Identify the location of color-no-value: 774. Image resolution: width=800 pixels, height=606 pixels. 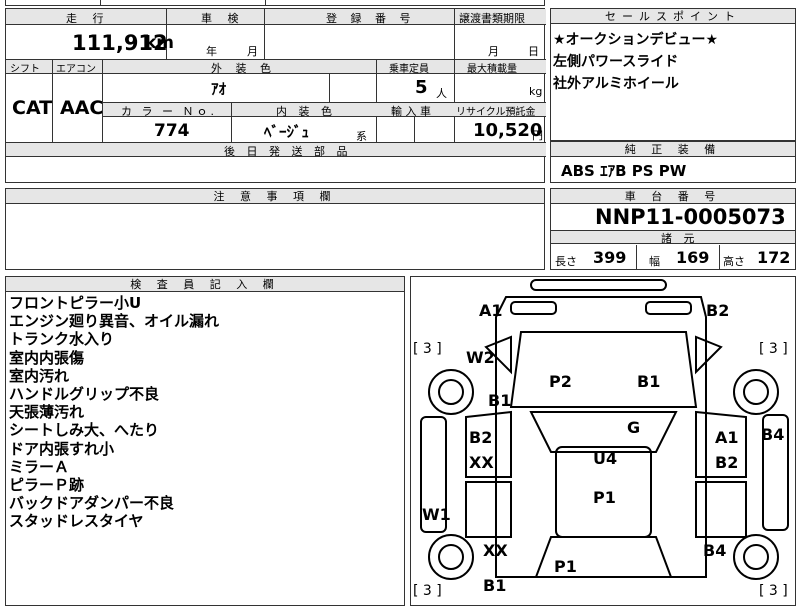
(172, 131).